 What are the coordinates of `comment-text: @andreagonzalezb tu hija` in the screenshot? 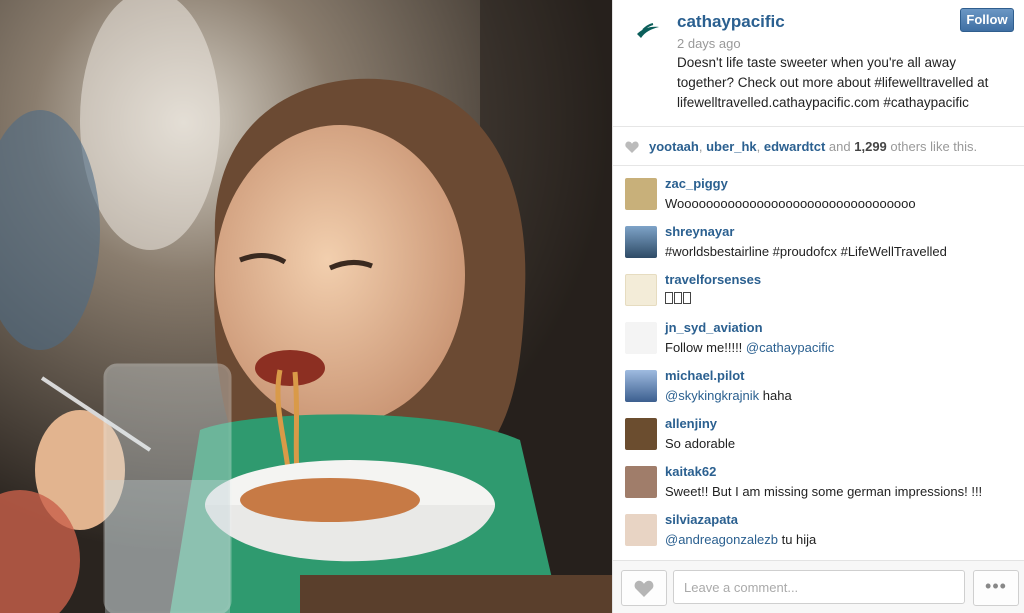 It's located at (740, 539).